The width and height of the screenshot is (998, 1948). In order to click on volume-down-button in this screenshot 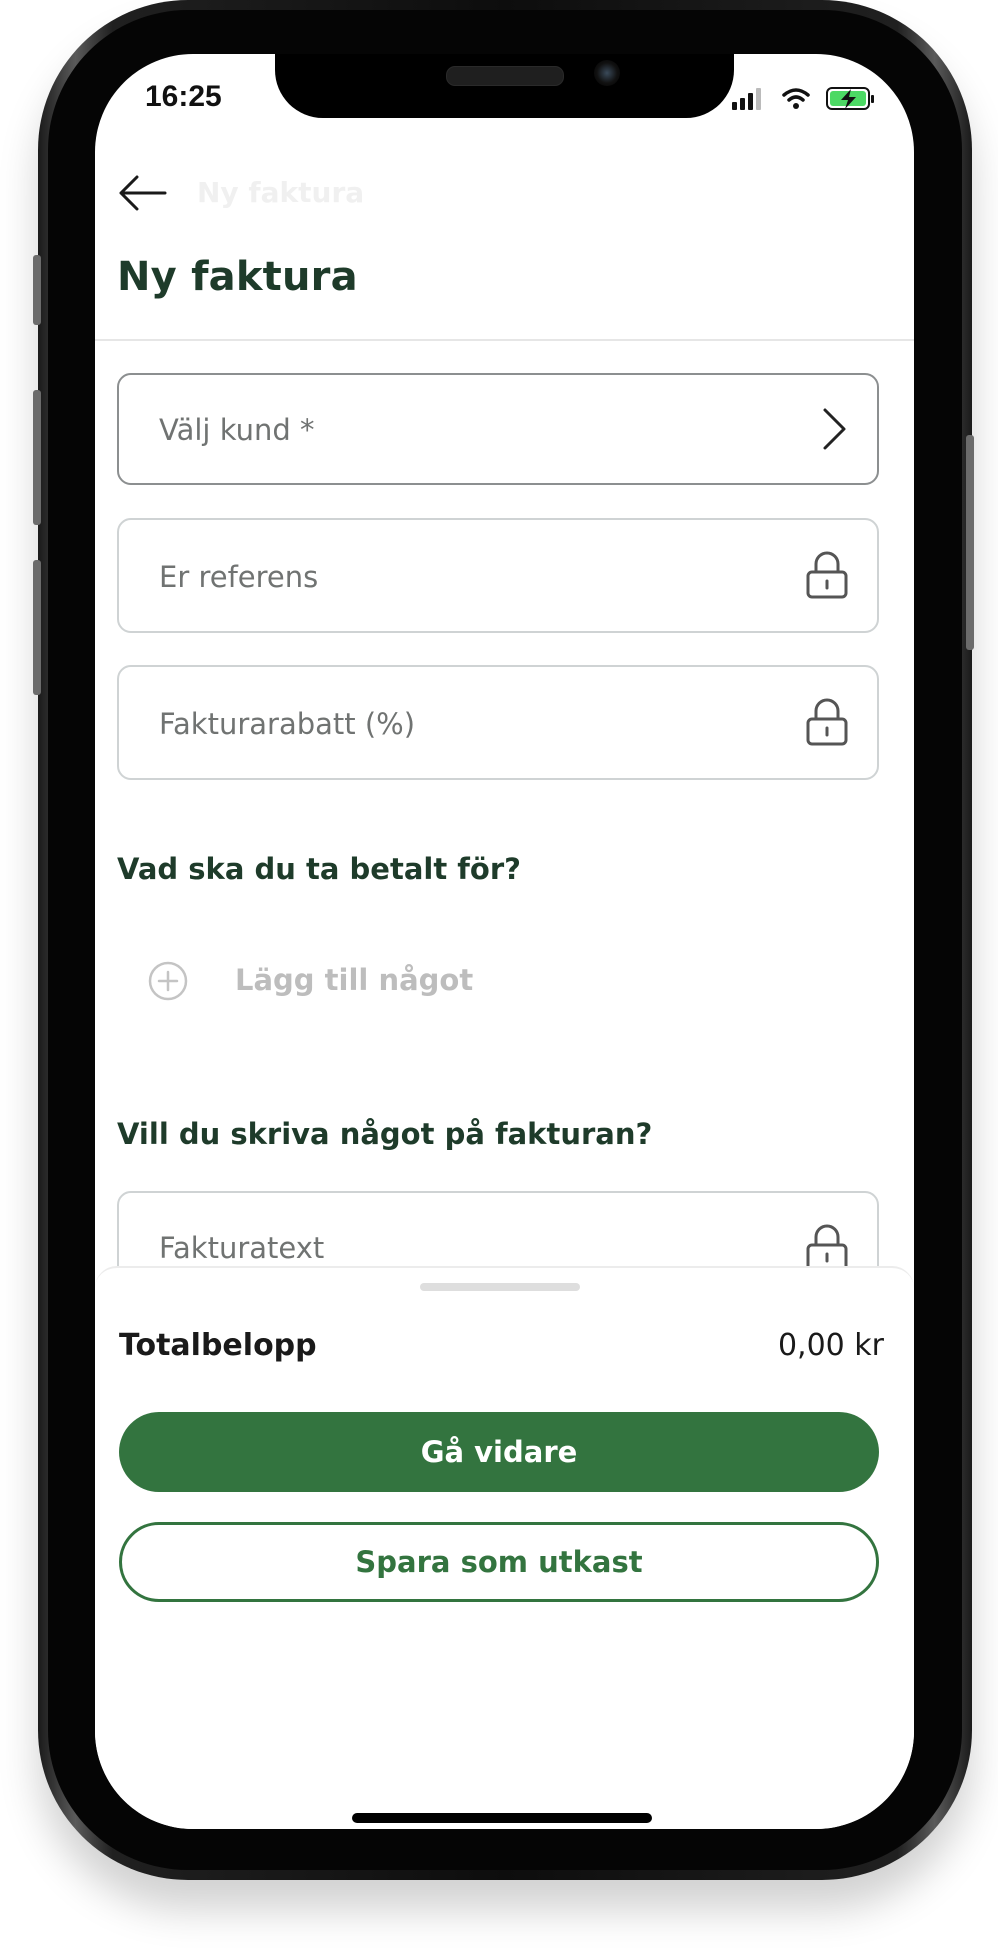, I will do `click(37, 627)`.